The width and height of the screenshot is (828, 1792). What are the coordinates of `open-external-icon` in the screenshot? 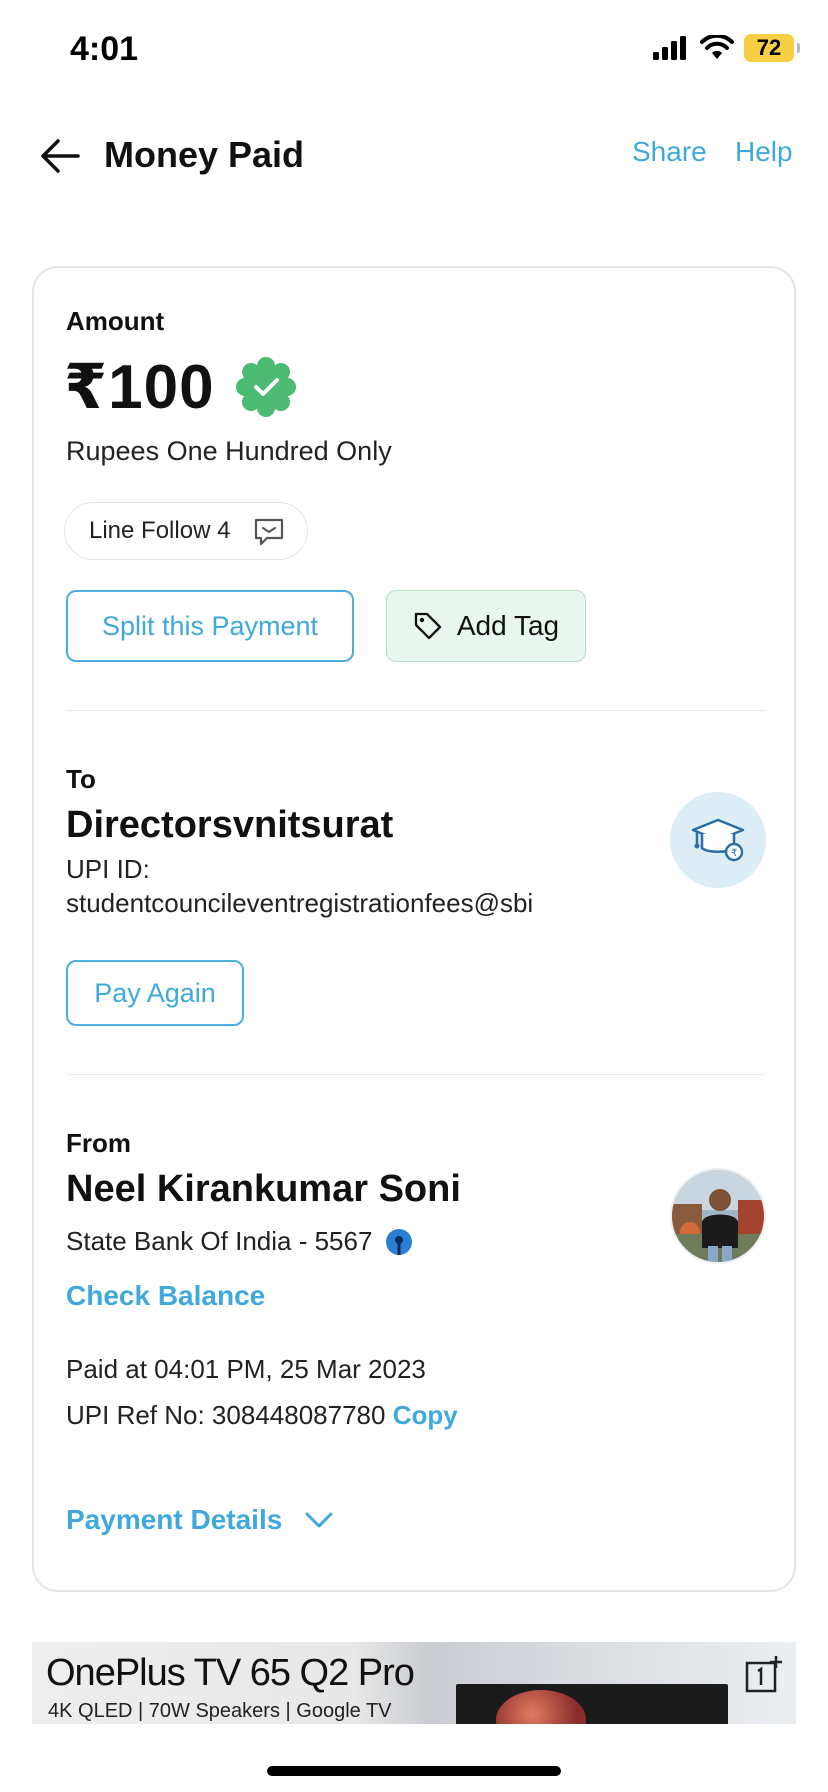 It's located at (764, 1674).